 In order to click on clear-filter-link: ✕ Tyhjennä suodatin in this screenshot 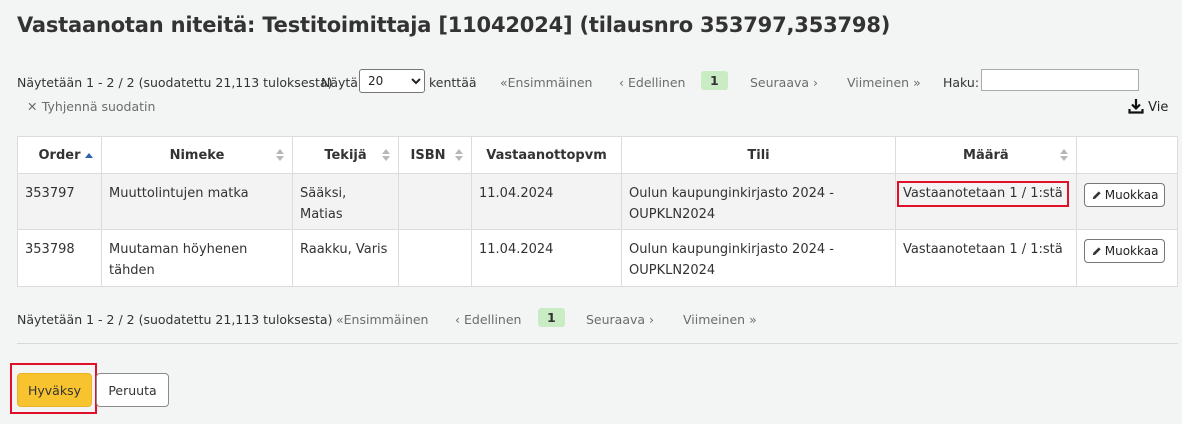, I will do `click(91, 106)`.